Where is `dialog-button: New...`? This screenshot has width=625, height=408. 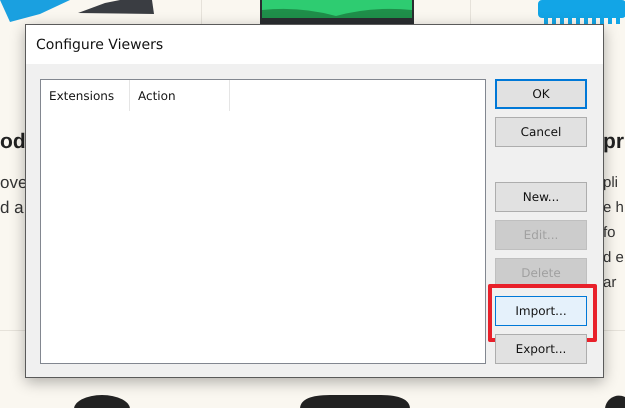
dialog-button: New... is located at coordinates (541, 197).